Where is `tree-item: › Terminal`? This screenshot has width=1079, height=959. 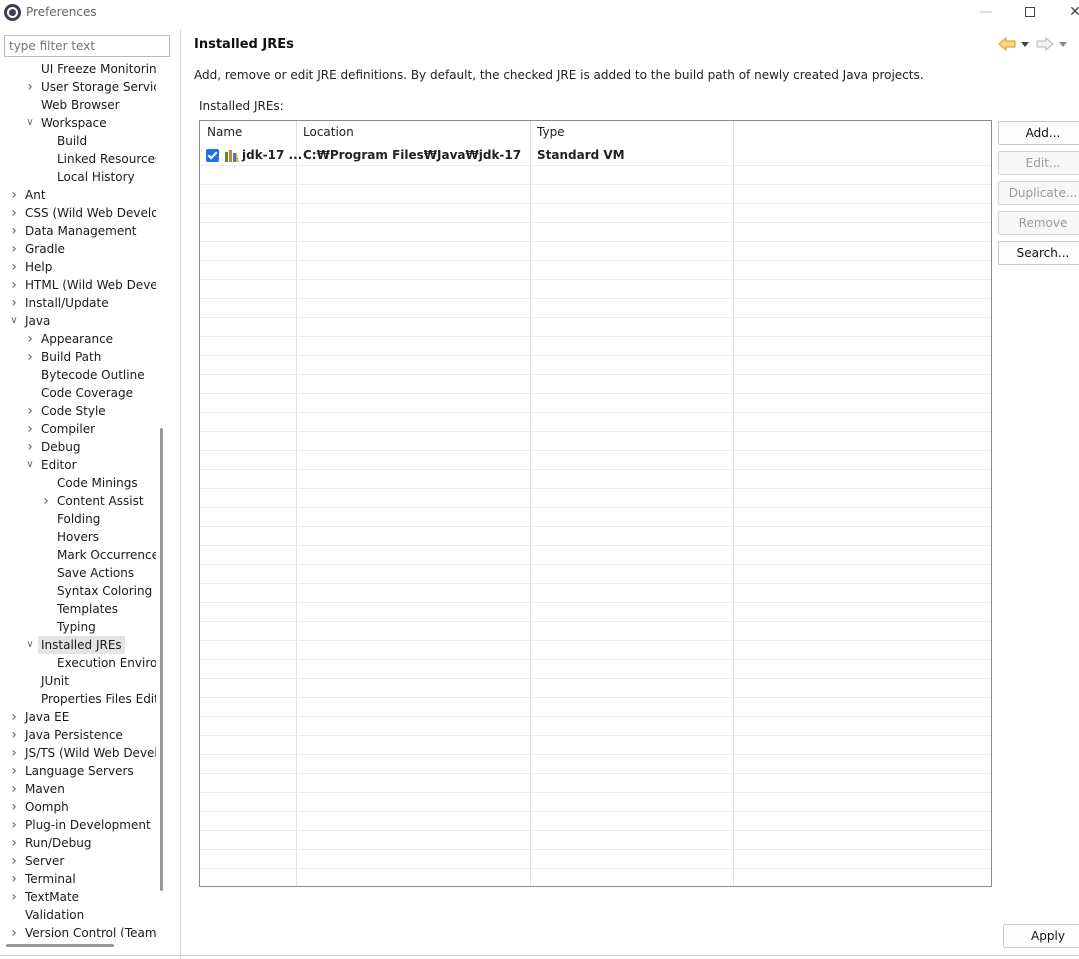 tree-item: › Terminal is located at coordinates (78, 879).